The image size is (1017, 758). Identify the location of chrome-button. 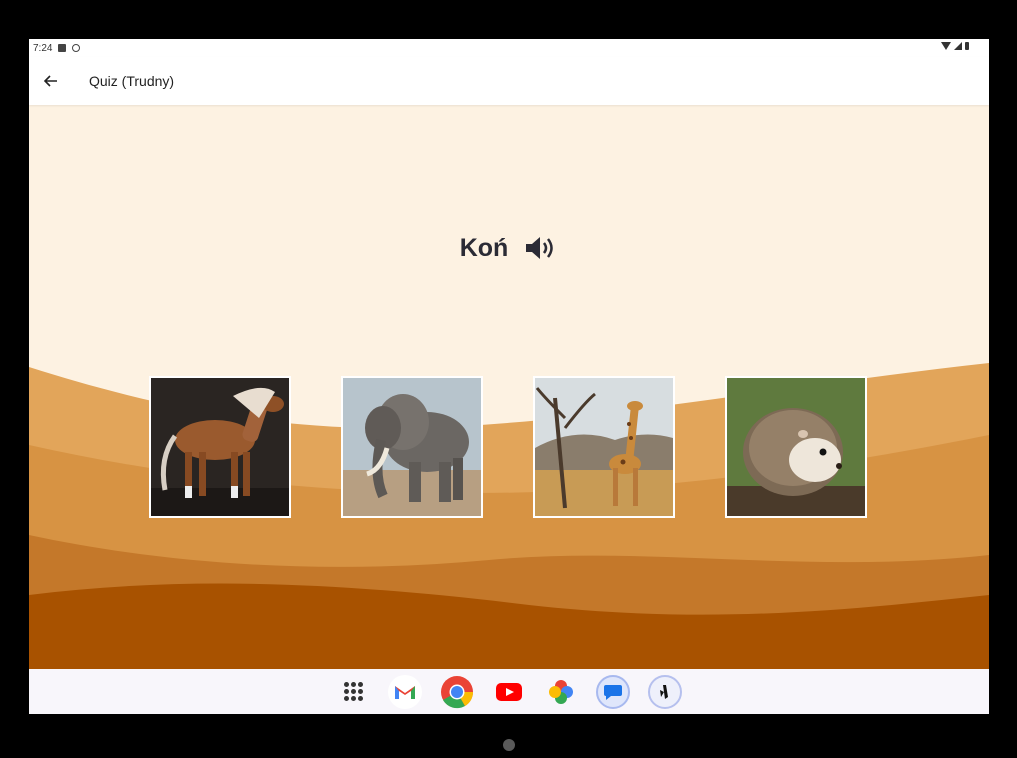
(457, 692).